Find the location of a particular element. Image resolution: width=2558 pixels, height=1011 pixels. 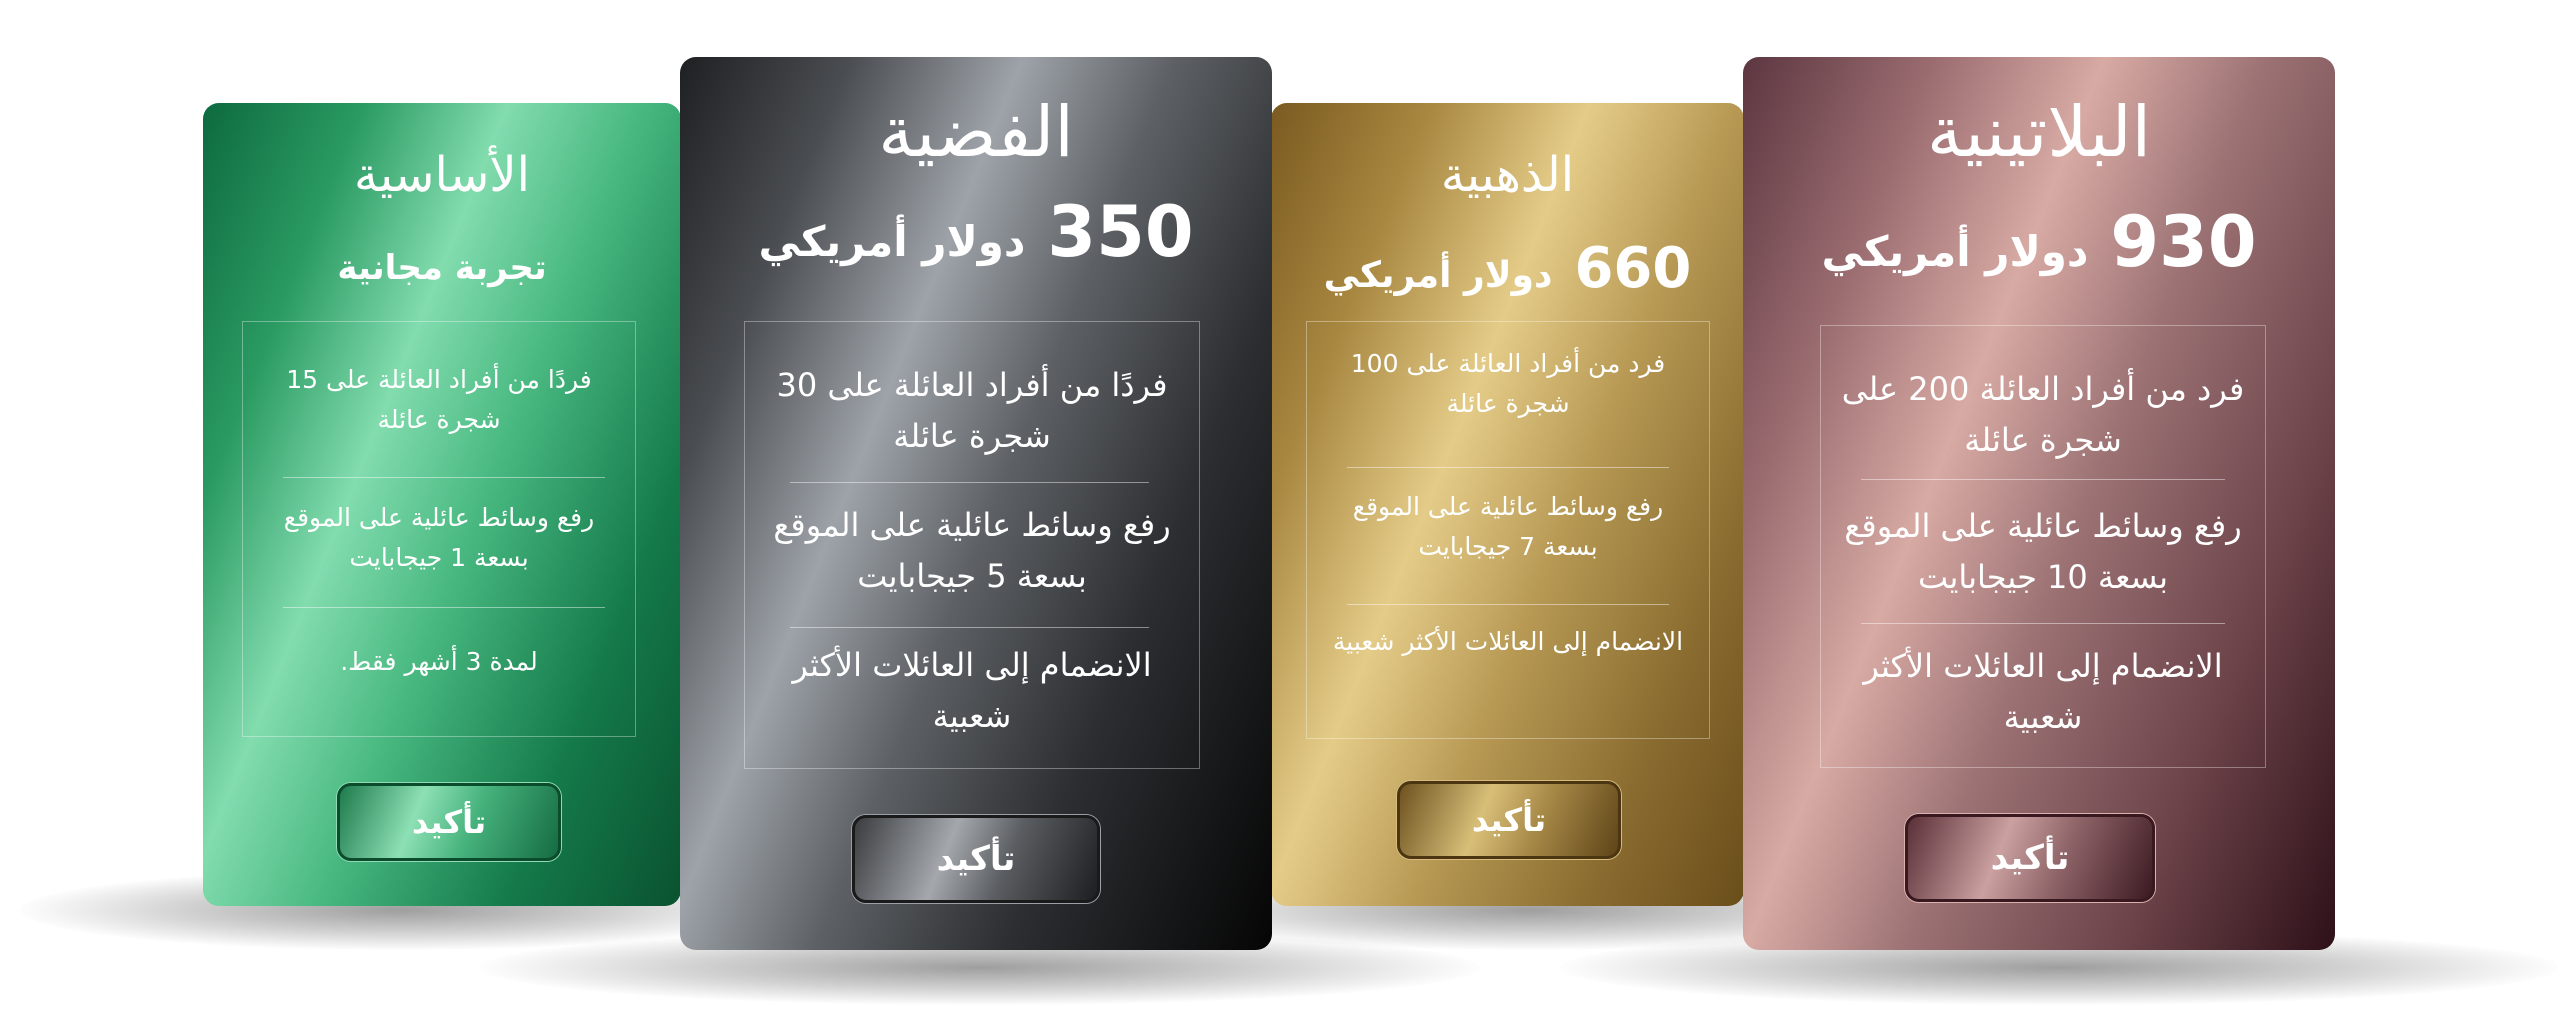

plan-title: الأساسية is located at coordinates (442, 175).